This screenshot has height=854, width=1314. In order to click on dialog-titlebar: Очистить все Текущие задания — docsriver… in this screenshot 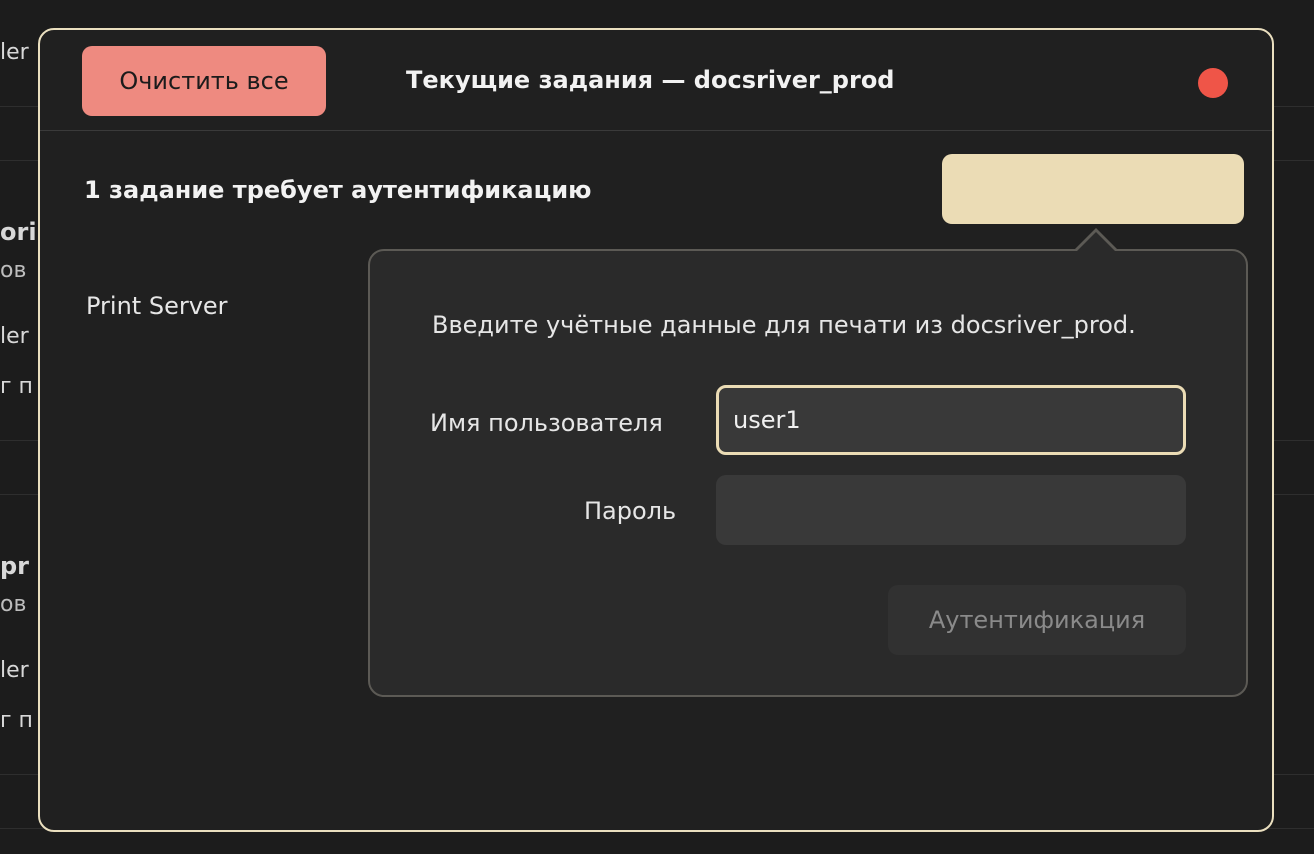, I will do `click(656, 80)`.